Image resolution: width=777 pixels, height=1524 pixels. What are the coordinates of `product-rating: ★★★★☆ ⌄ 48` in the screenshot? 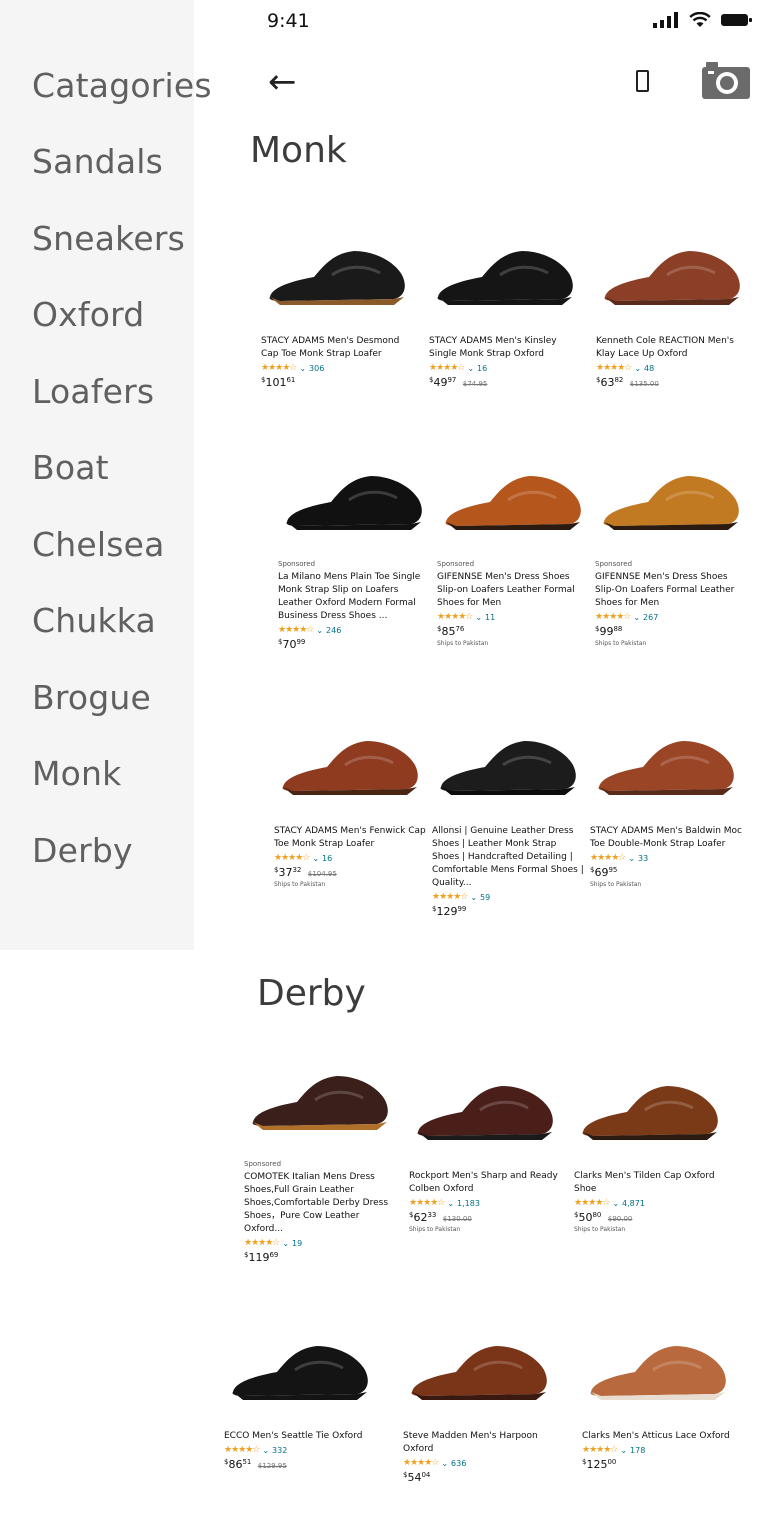 It's located at (672, 368).